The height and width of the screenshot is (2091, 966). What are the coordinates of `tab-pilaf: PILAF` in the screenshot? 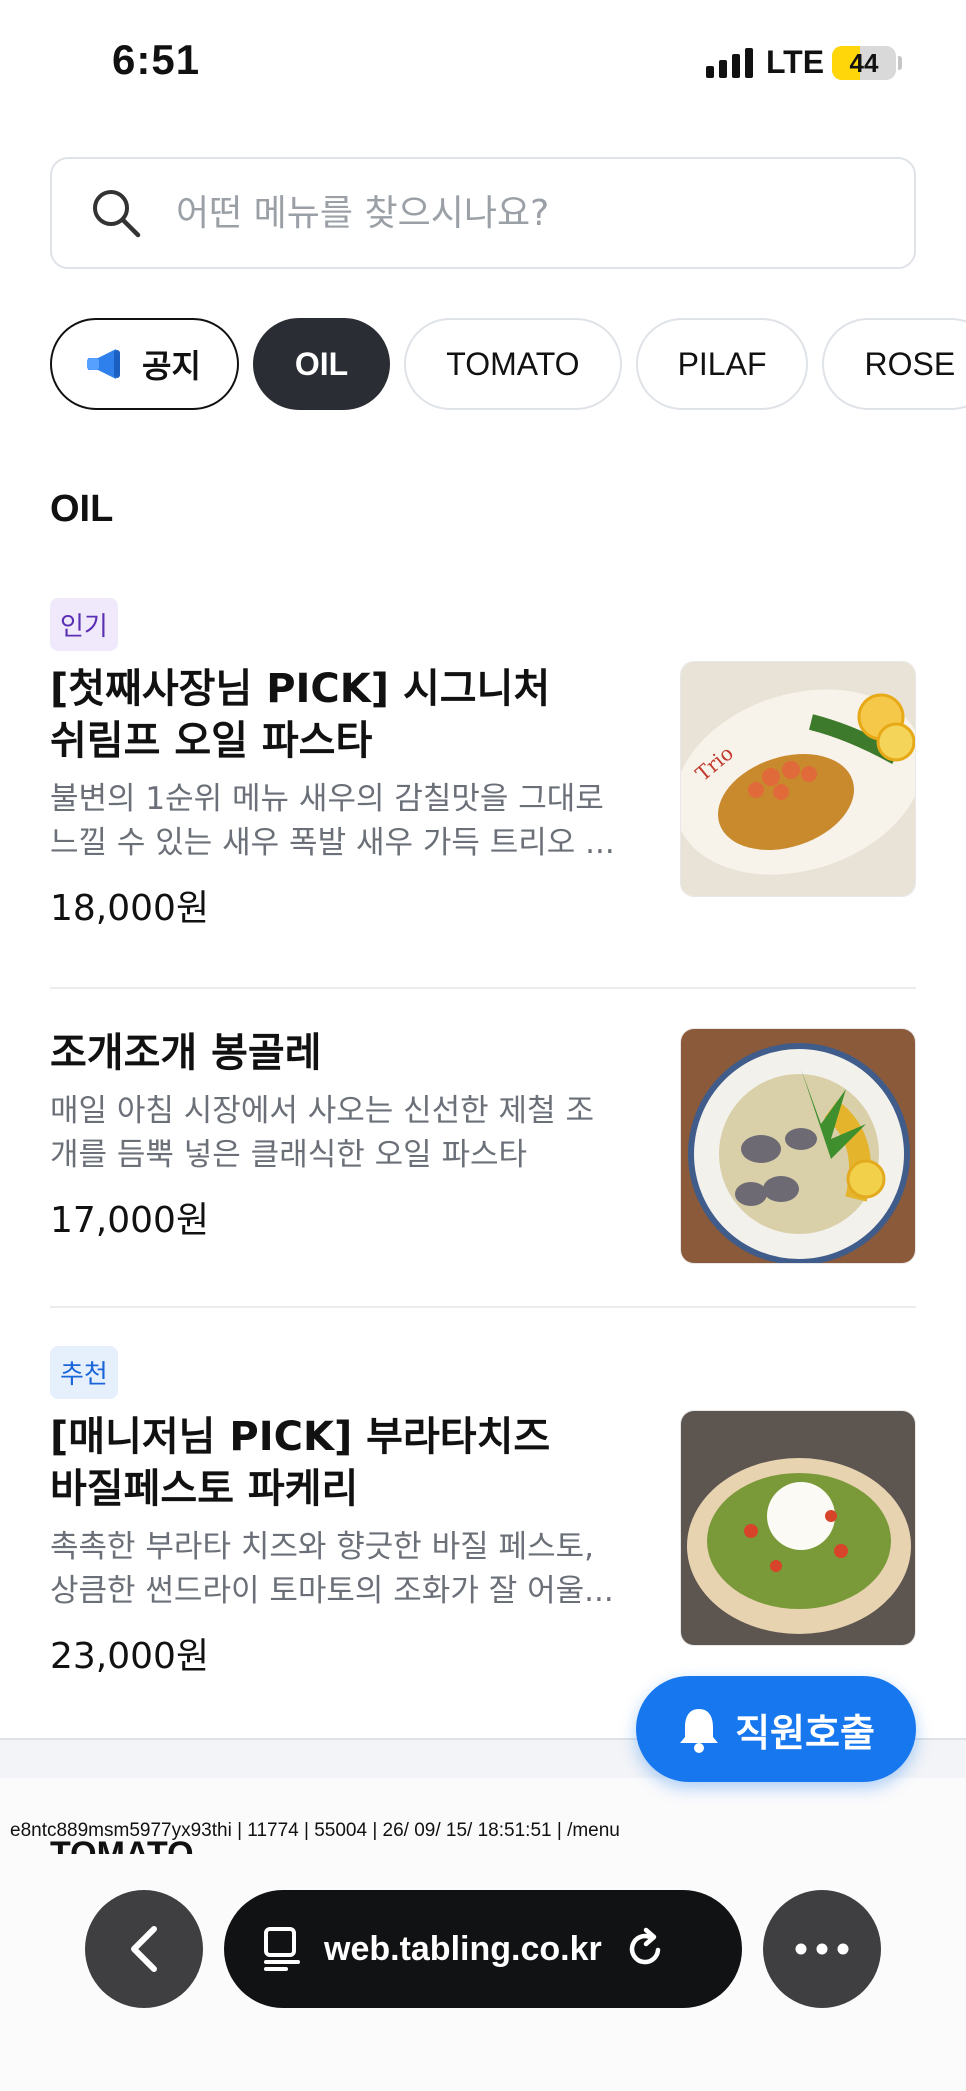 It's located at (722, 364).